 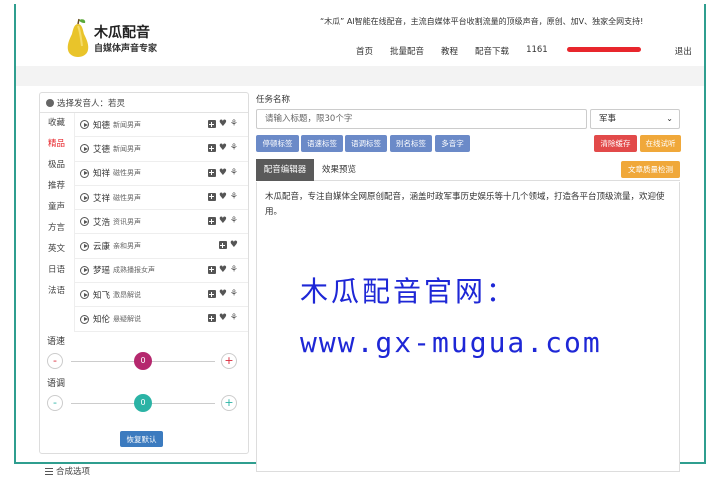 What do you see at coordinates (56, 186) in the screenshot?
I see `category-recommended: 推荐` at bounding box center [56, 186].